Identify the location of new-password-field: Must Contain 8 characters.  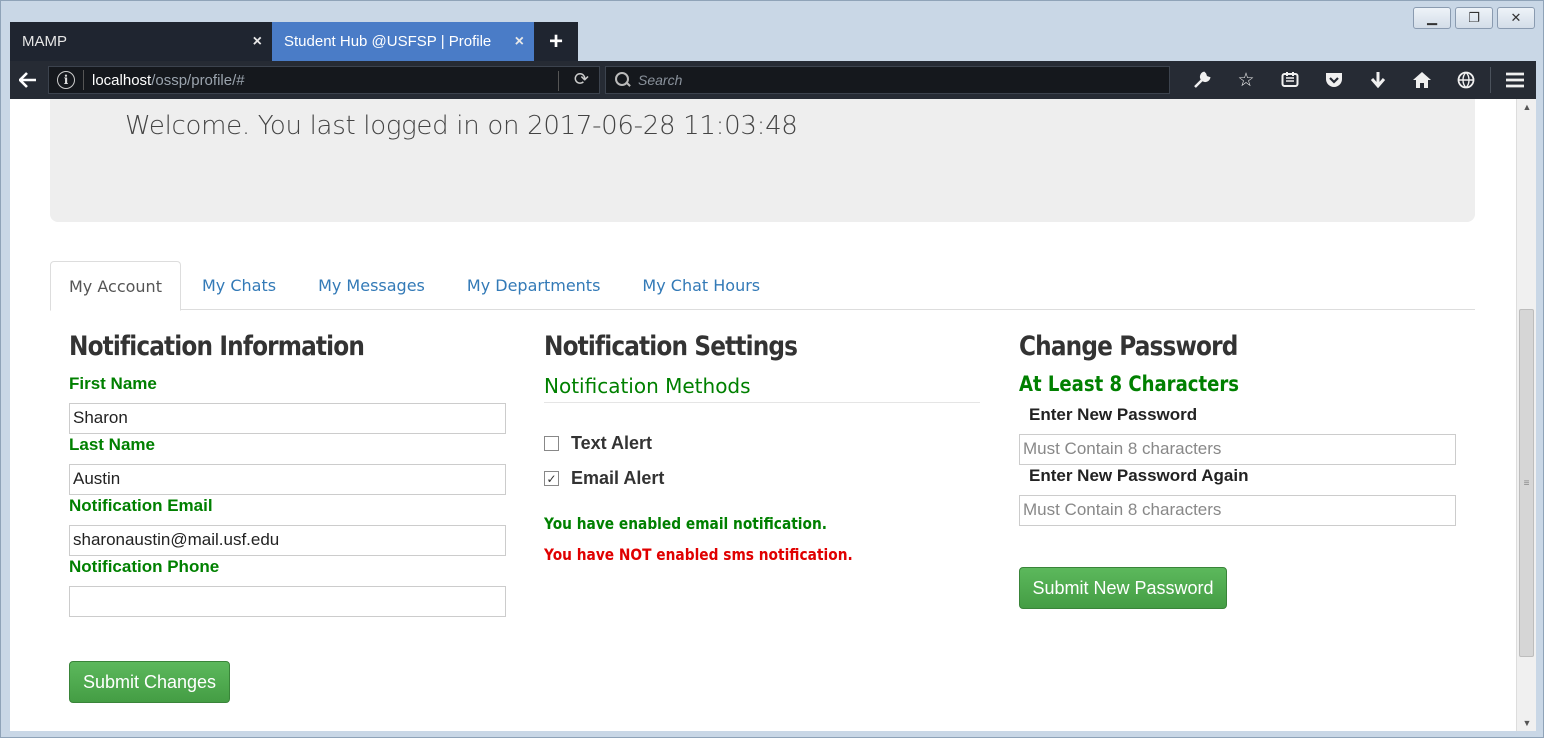
(1237, 449).